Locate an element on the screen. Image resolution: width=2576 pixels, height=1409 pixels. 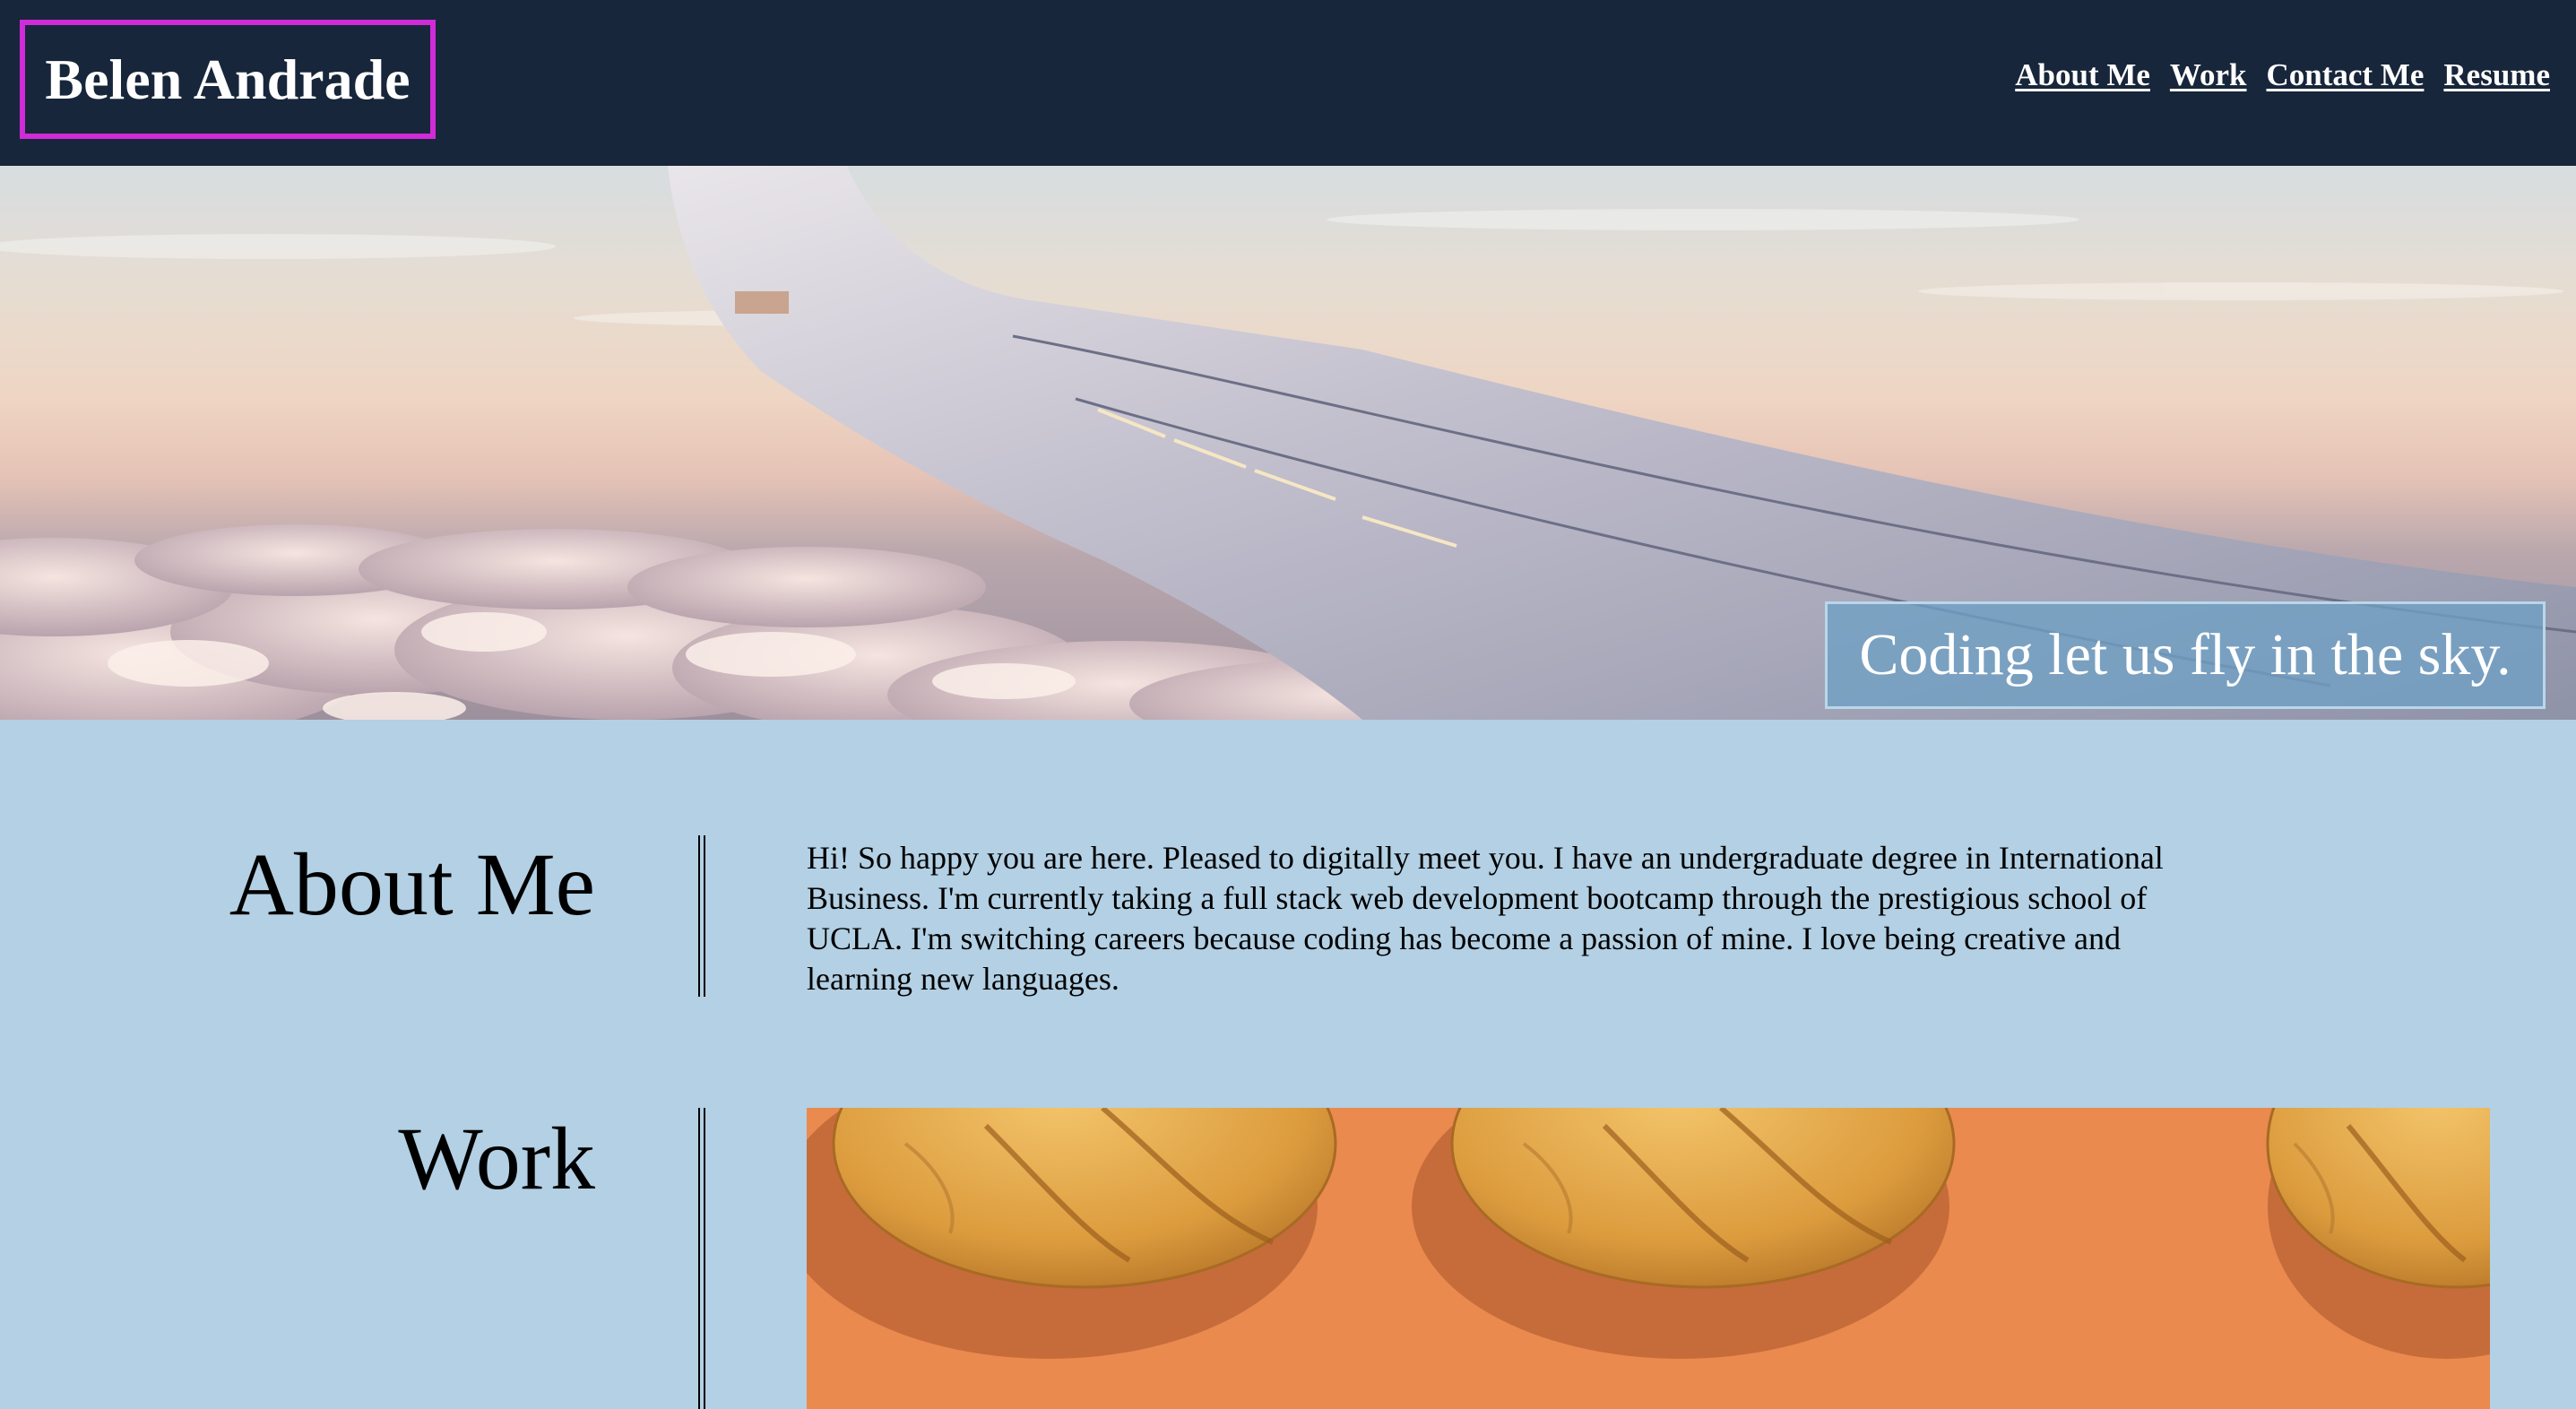
work-project-image is located at coordinates (1648, 1258).